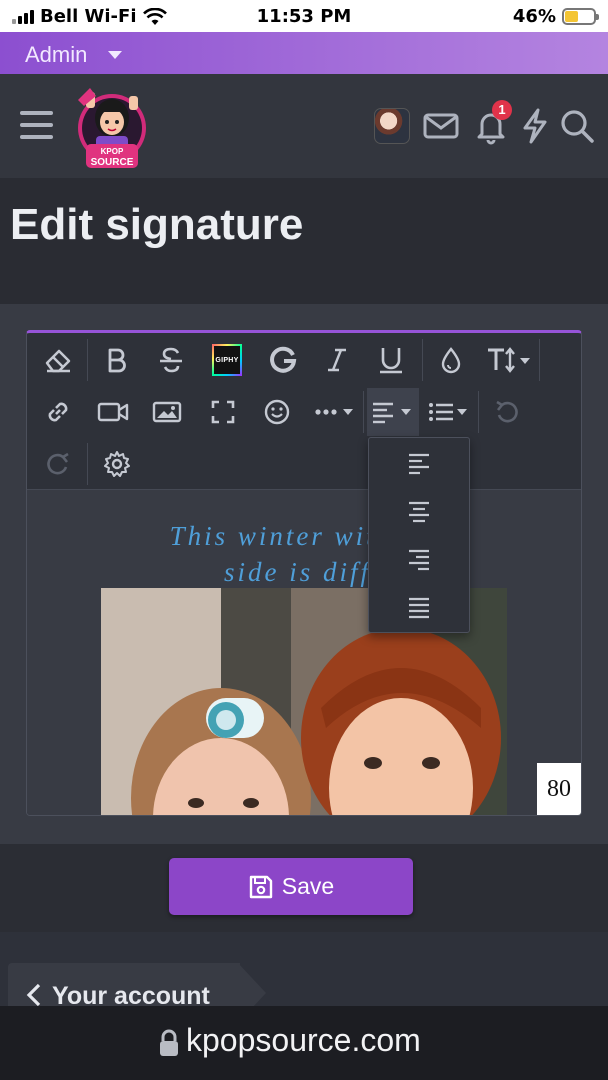 The image size is (608, 1080). I want to click on signature-line: This winter with my, so click(305, 536).